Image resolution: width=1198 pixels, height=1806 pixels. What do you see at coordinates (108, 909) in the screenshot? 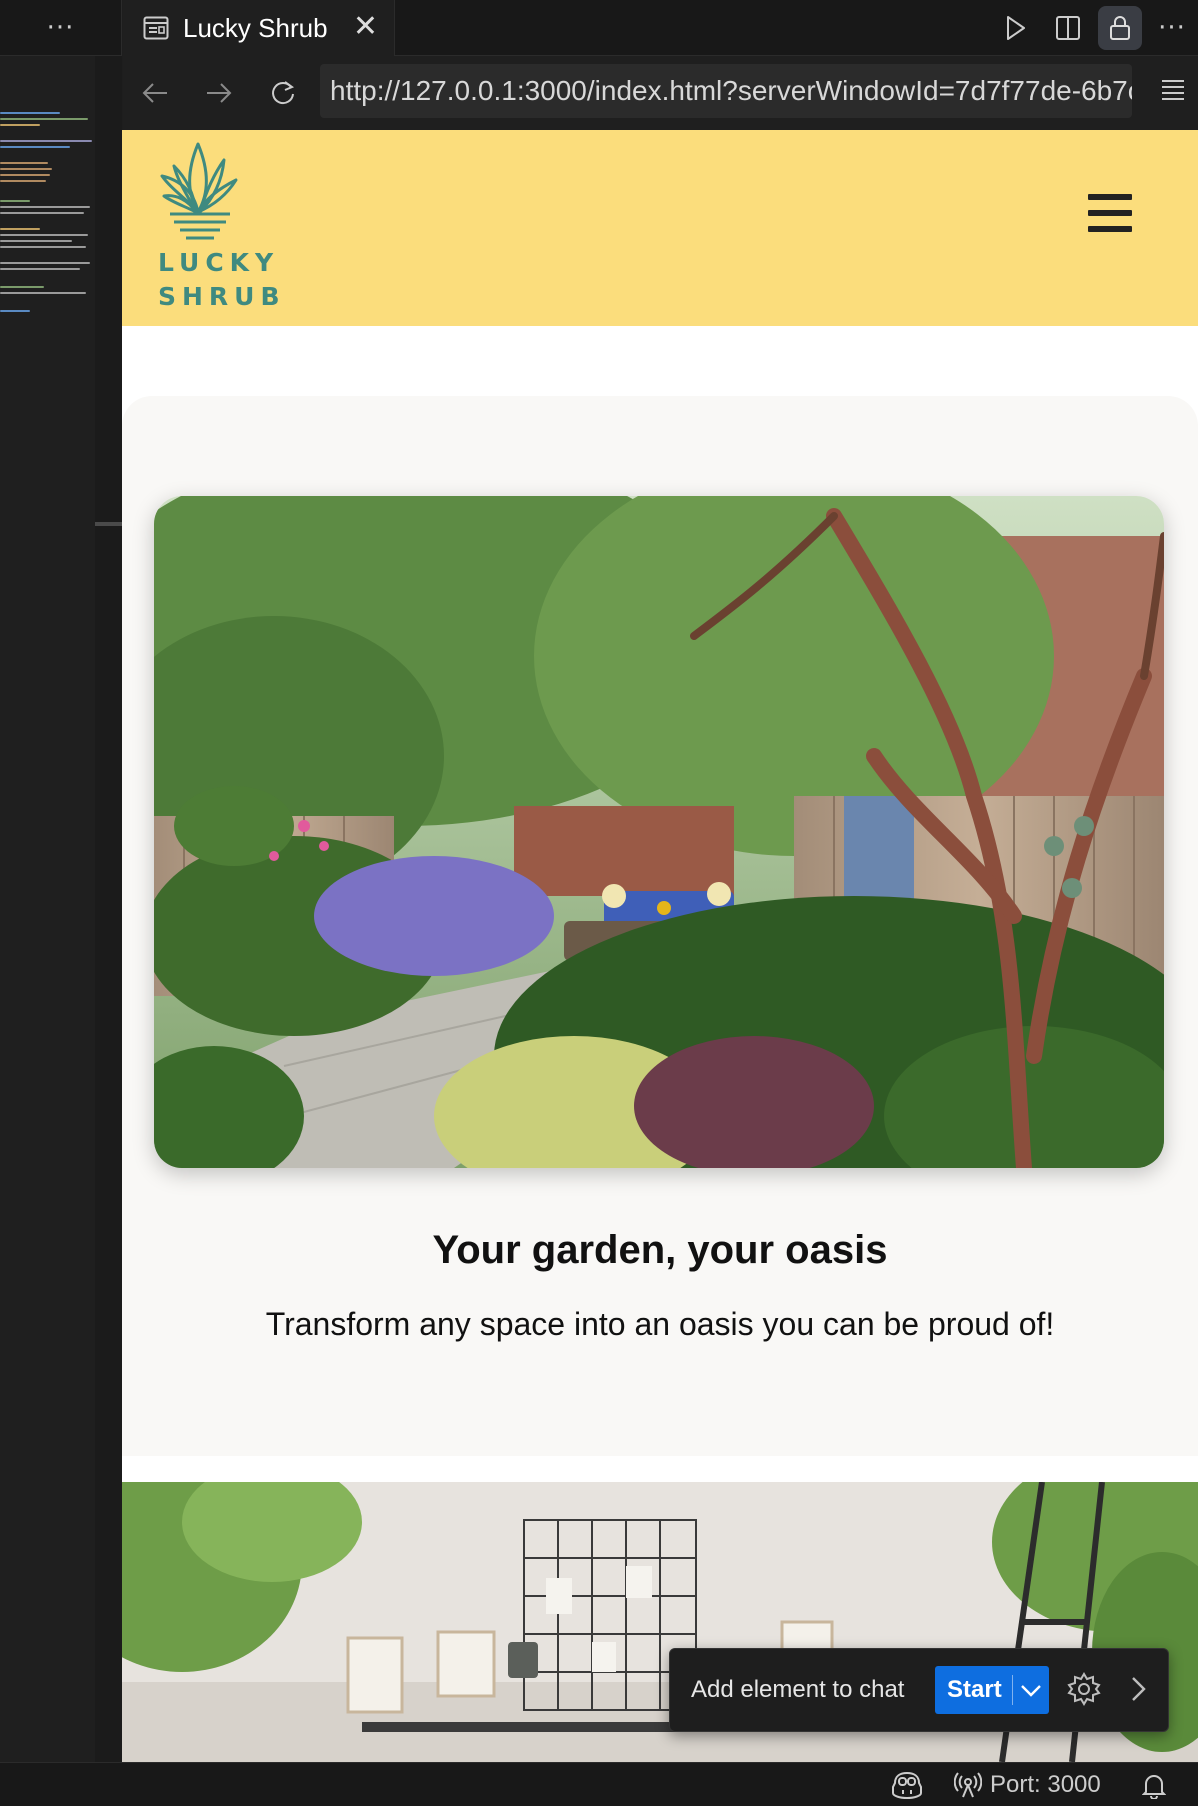
I see `editor-scrollbar` at bounding box center [108, 909].